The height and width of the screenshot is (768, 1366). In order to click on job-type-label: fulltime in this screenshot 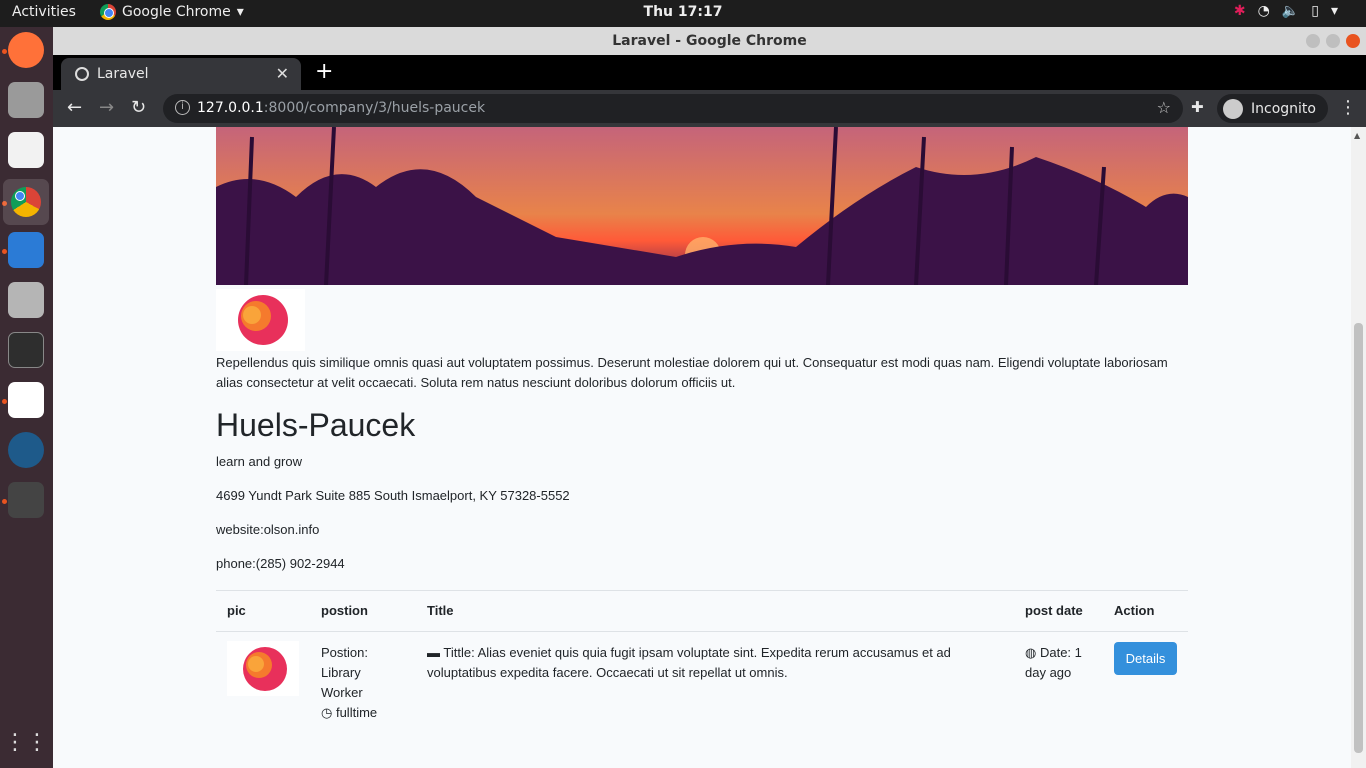, I will do `click(356, 712)`.